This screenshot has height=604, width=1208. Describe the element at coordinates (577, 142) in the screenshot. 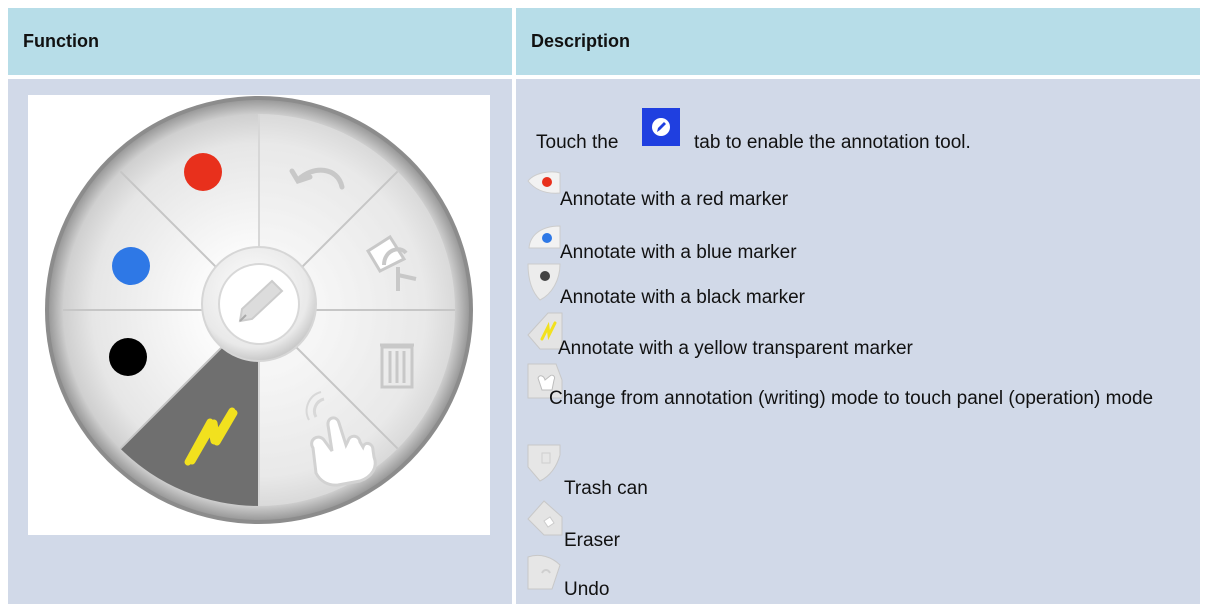

I see `intro-text-before: Touch the` at that location.